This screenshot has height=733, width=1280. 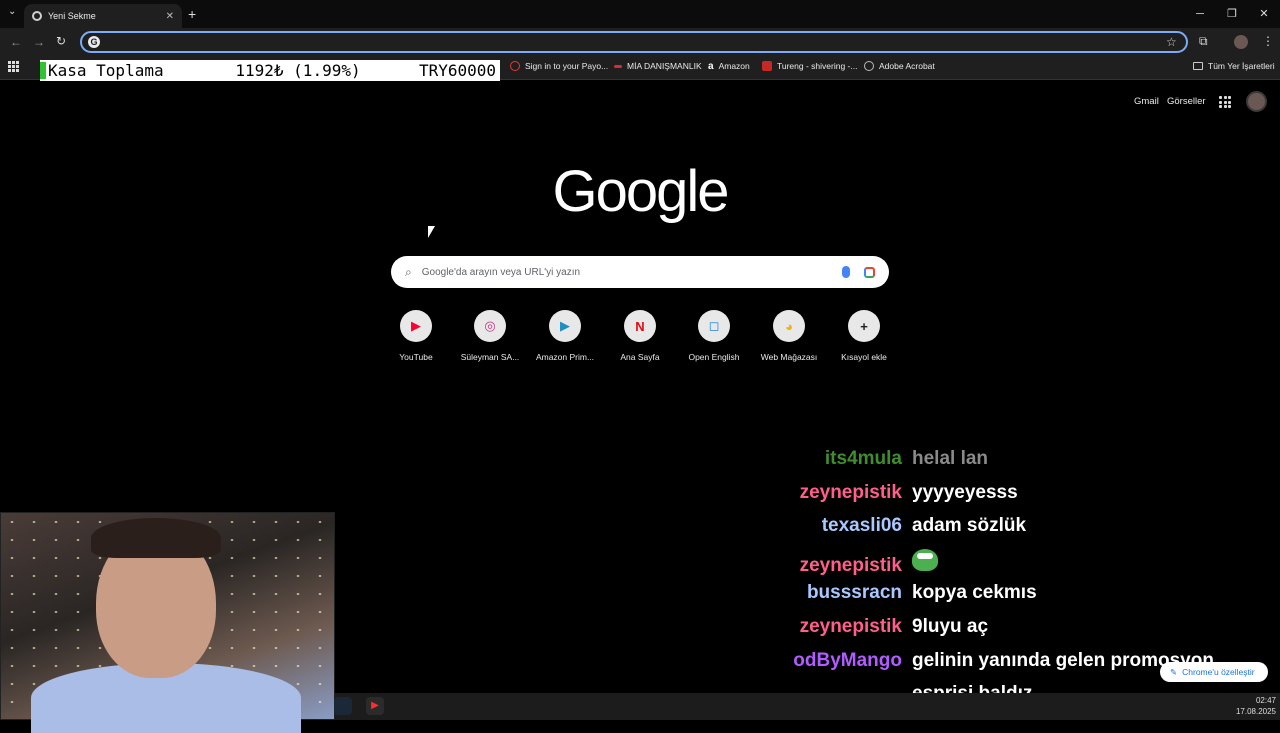 I want to click on customize-chrome-button: ✎ Chrome'u özelleştir, so click(x=1214, y=672).